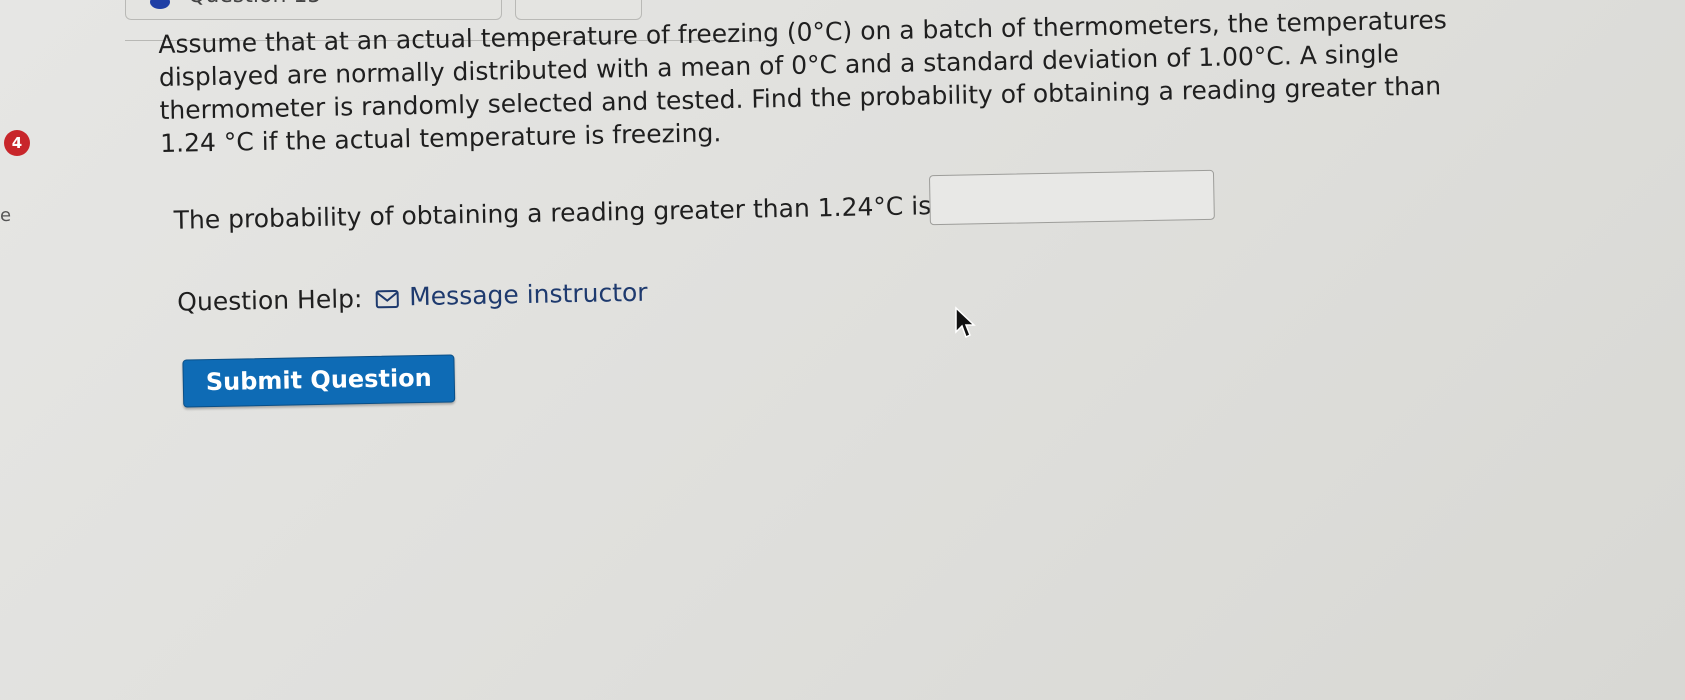 This screenshot has height=700, width=1685. What do you see at coordinates (17, 143) in the screenshot?
I see `question-number-badge: 4` at bounding box center [17, 143].